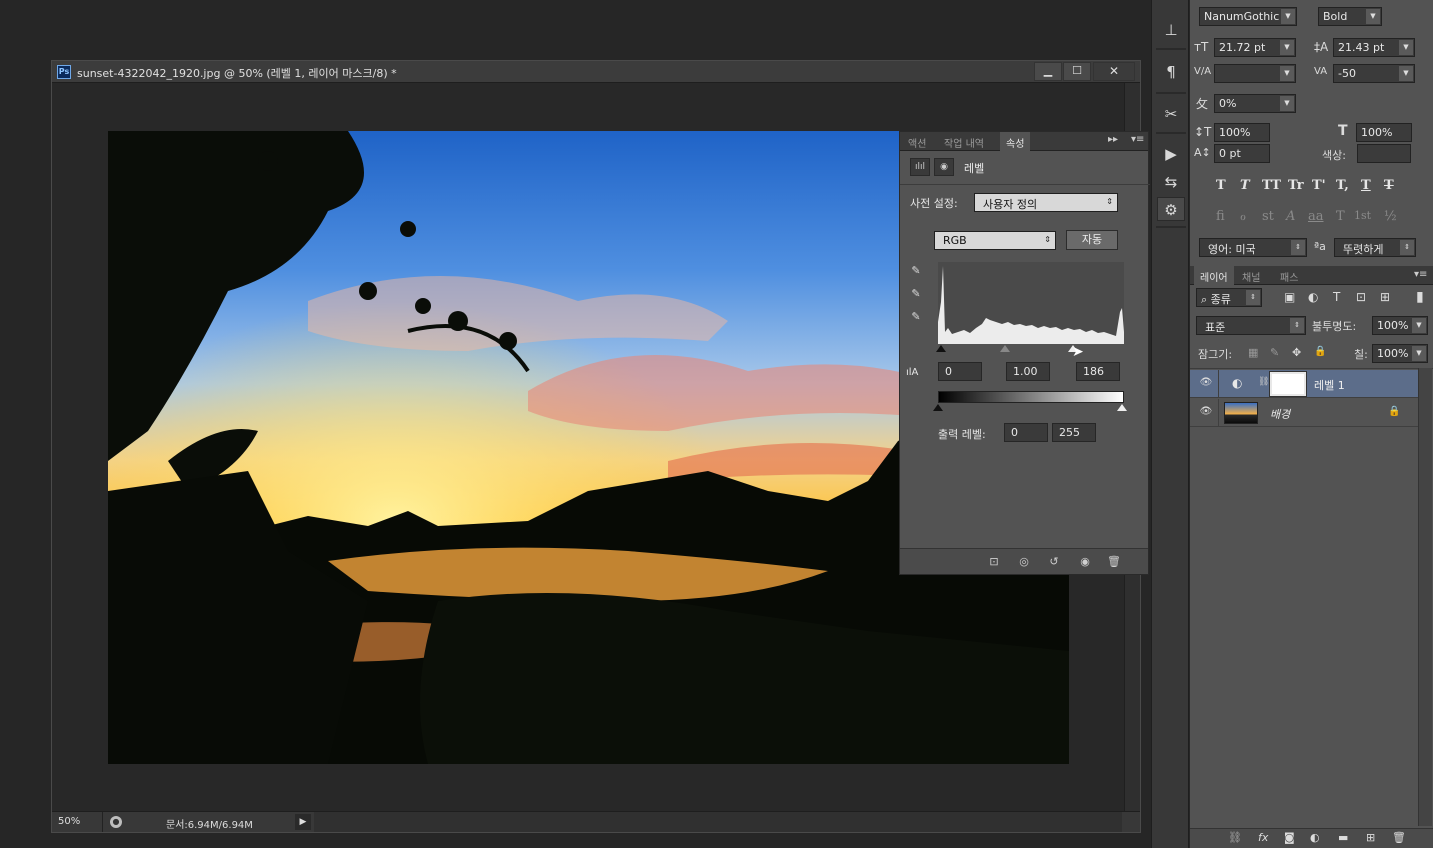 Image resolution: width=1433 pixels, height=848 pixels. What do you see at coordinates (1242, 132) in the screenshot?
I see `vertical-scale-field: 100%` at bounding box center [1242, 132].